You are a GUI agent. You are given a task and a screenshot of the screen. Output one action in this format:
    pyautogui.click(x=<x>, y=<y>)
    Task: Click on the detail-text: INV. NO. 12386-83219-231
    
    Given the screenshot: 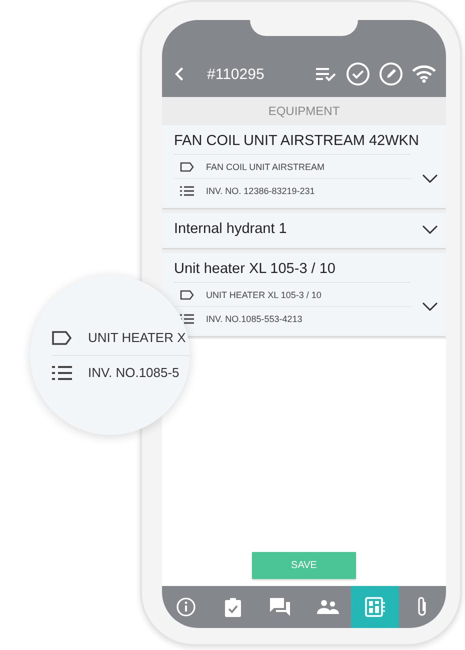 What is the action you would take?
    pyautogui.click(x=260, y=191)
    